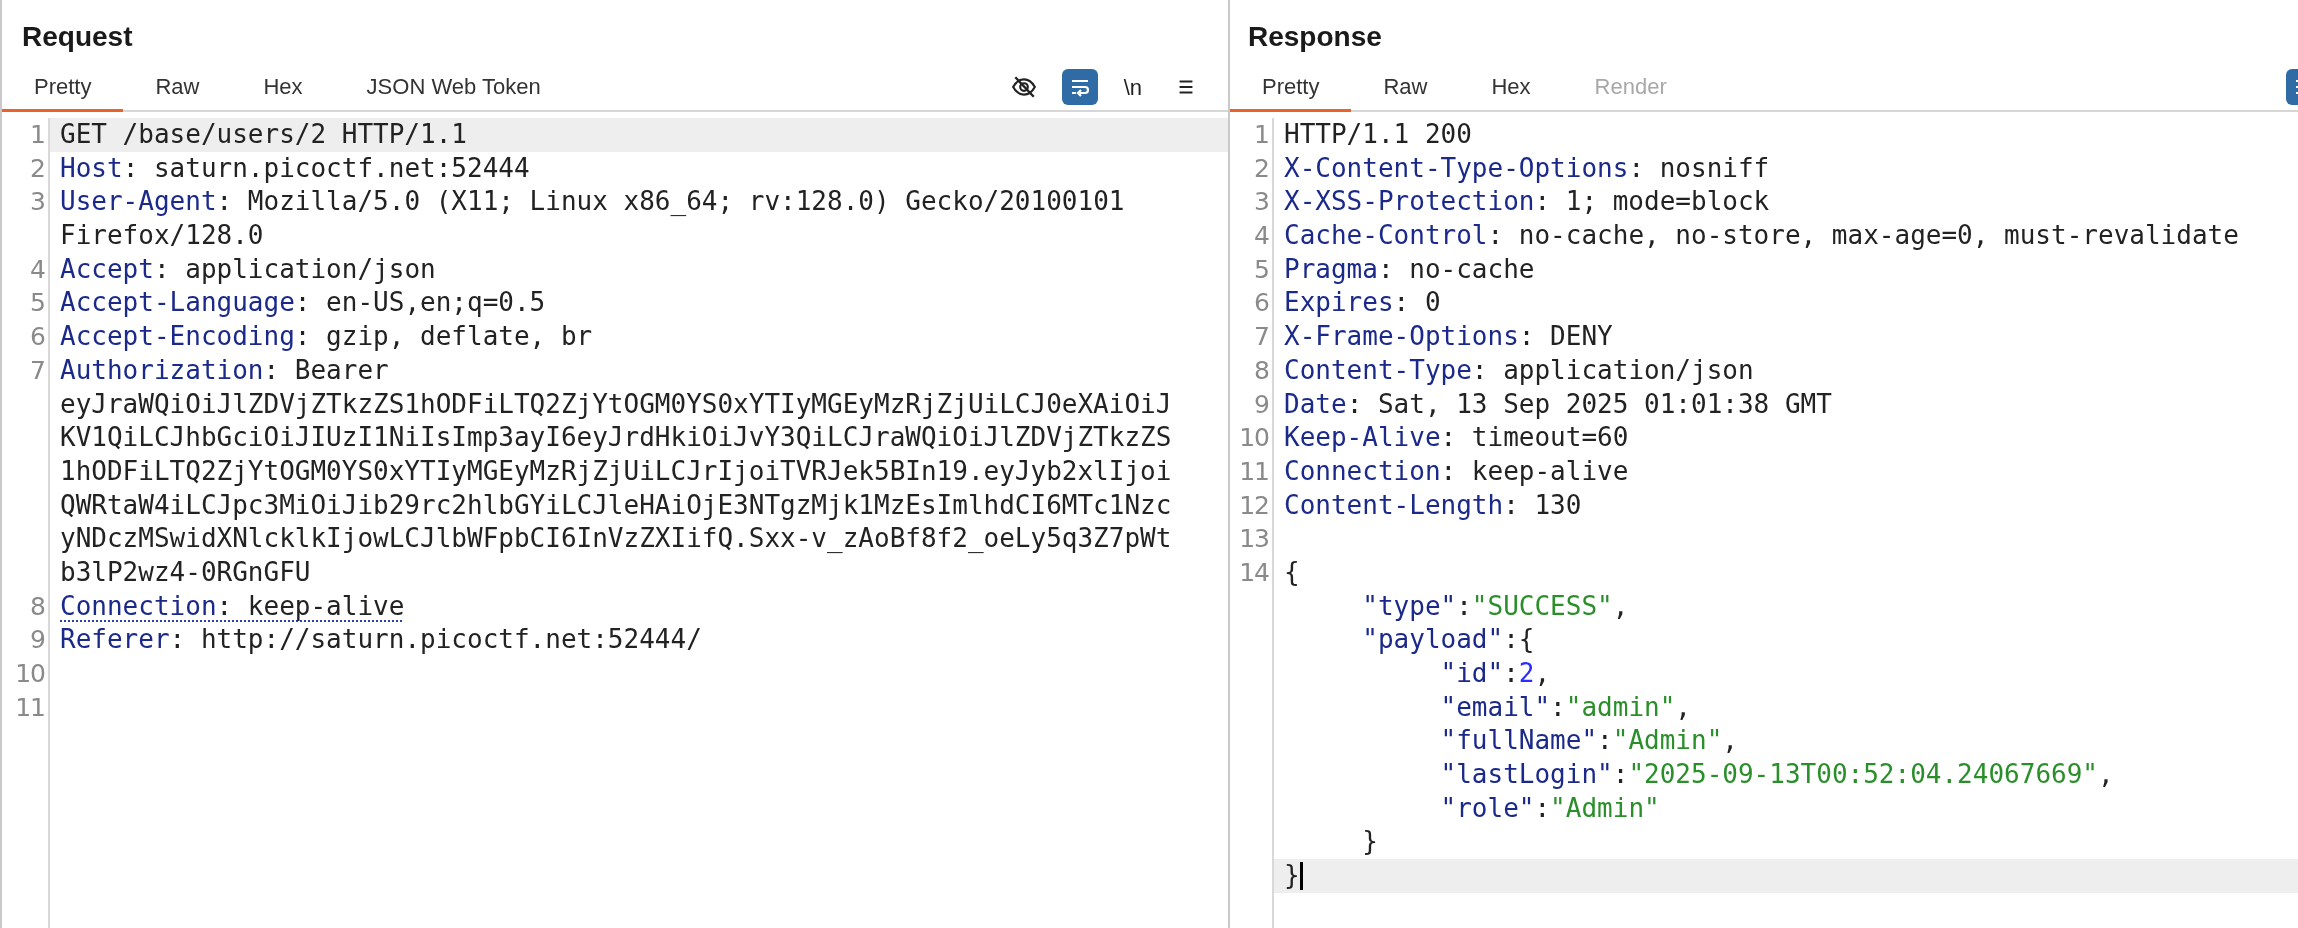  Describe the element at coordinates (1519, 370) in the screenshot. I see `code-line: Content-Type: application/json` at that location.